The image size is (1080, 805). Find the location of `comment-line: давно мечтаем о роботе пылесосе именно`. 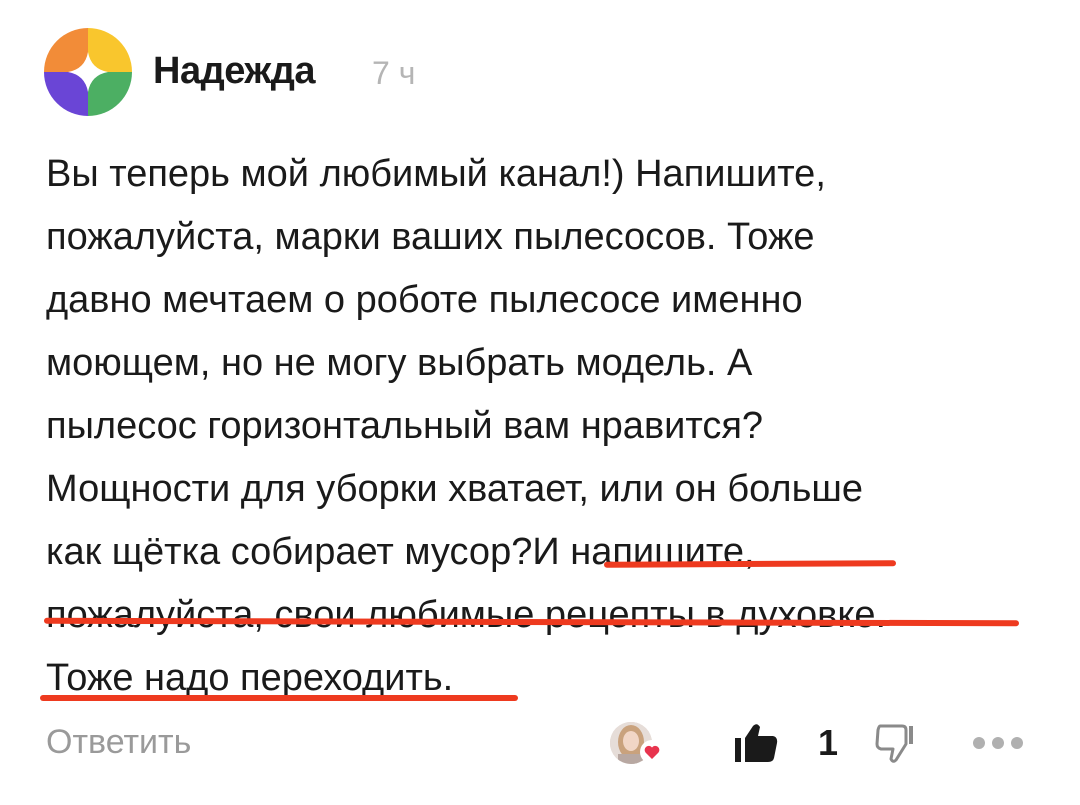

comment-line: давно мечтаем о роботе пылесосе именно is located at coordinates (424, 300).